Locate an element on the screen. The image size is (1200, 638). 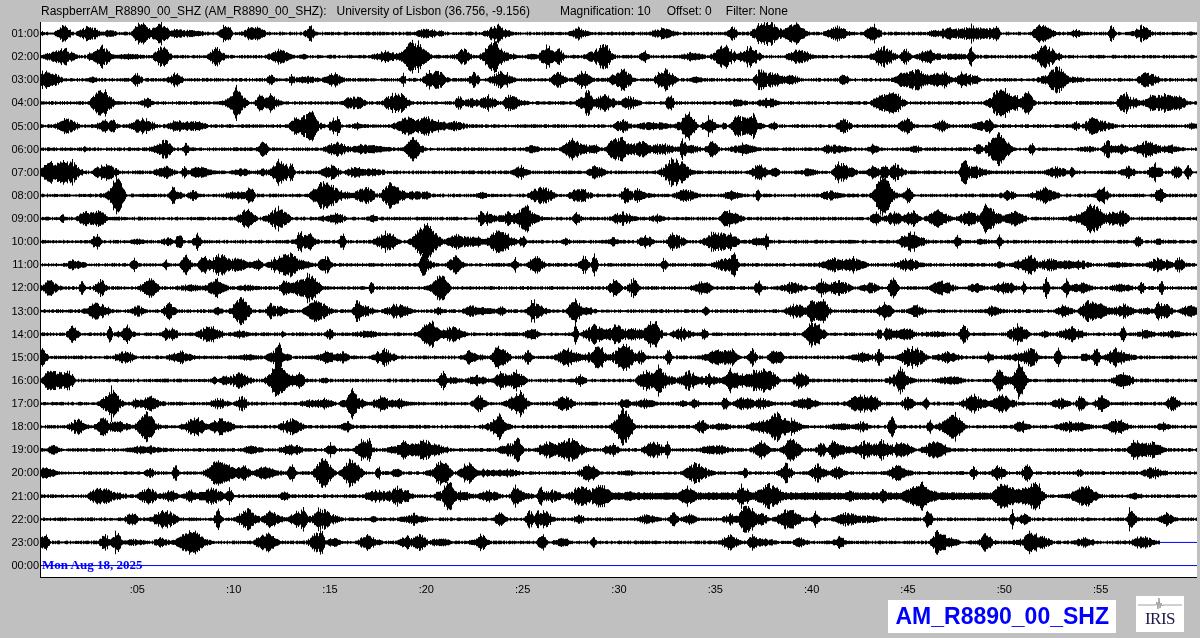
hour-label: 22:00 is located at coordinates (25, 519).